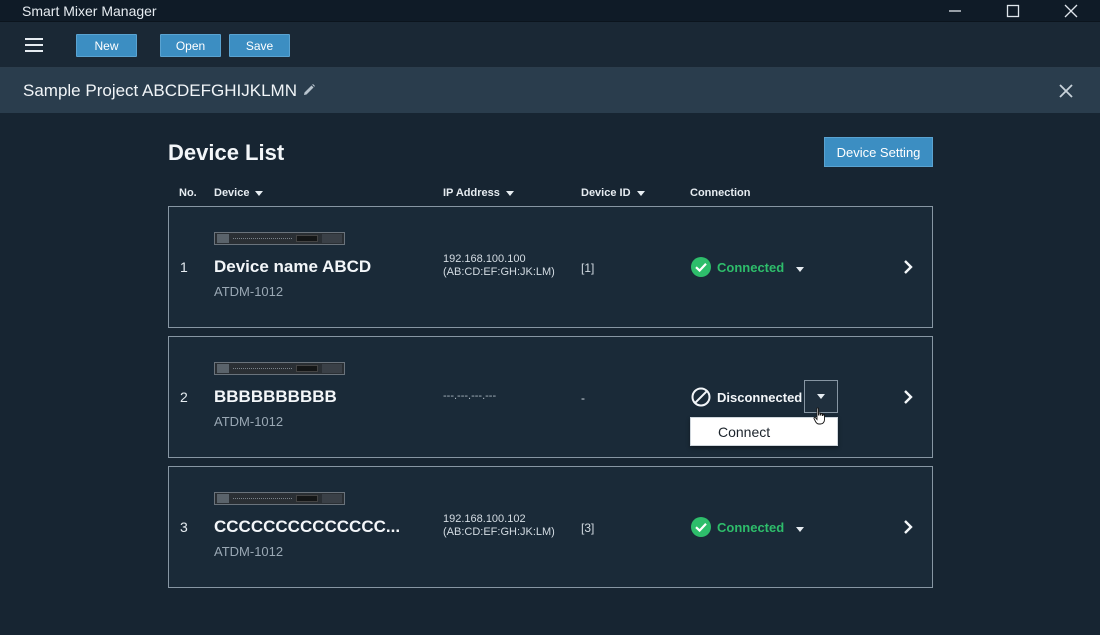 Image resolution: width=1100 pixels, height=635 pixels. What do you see at coordinates (184, 527) in the screenshot?
I see `row-number: 3` at bounding box center [184, 527].